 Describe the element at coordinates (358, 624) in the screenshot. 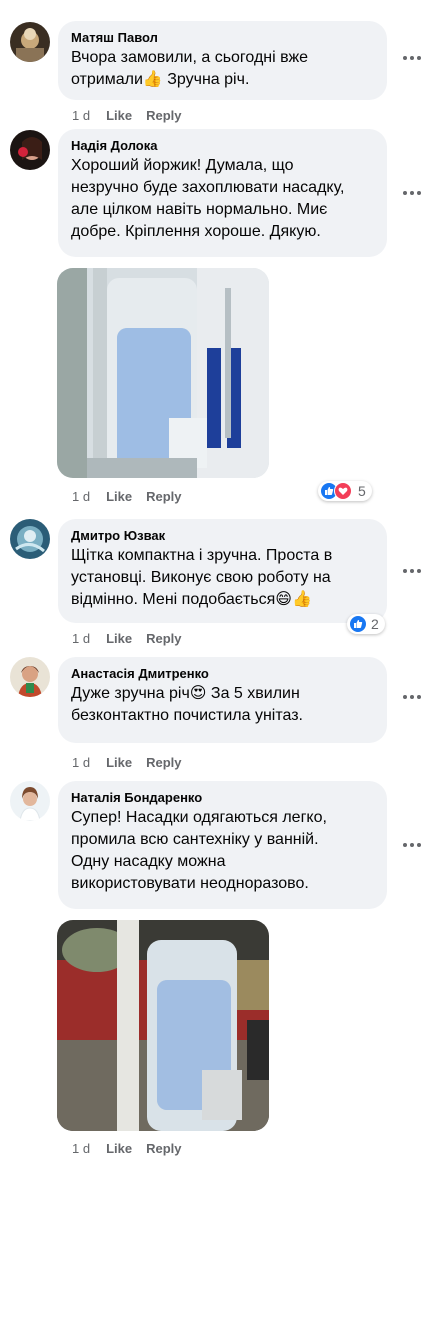

I see `like-icon` at that location.